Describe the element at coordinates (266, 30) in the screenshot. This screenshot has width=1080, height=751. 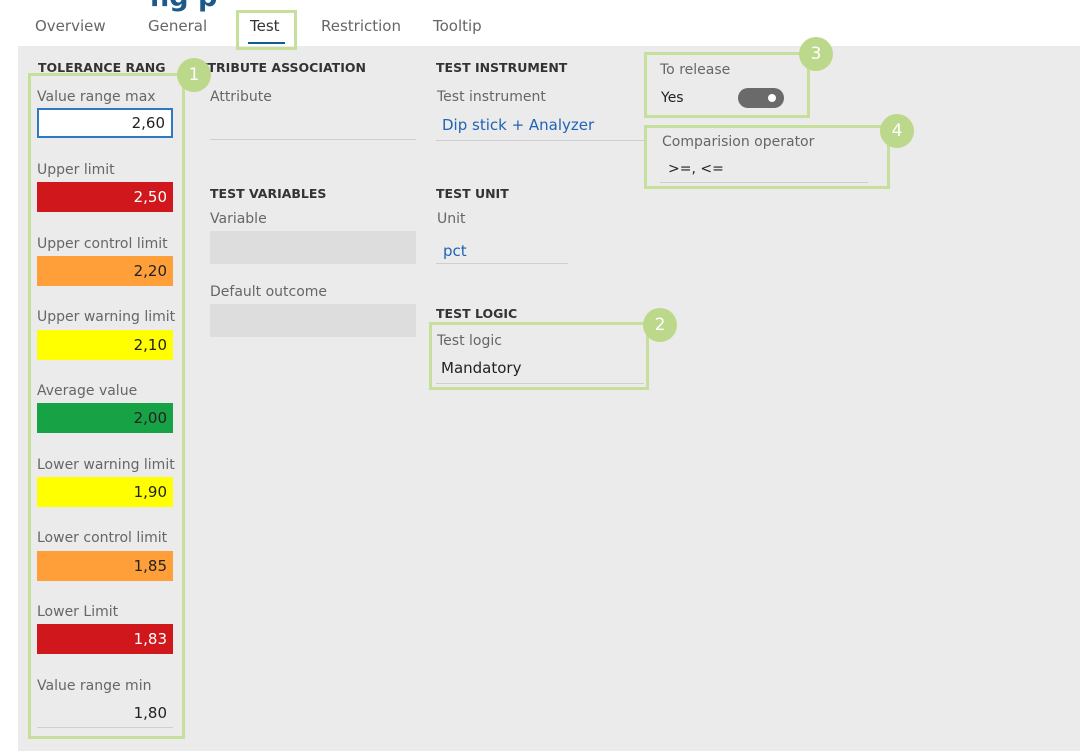
I see `tab-test-highlight-frame` at that location.